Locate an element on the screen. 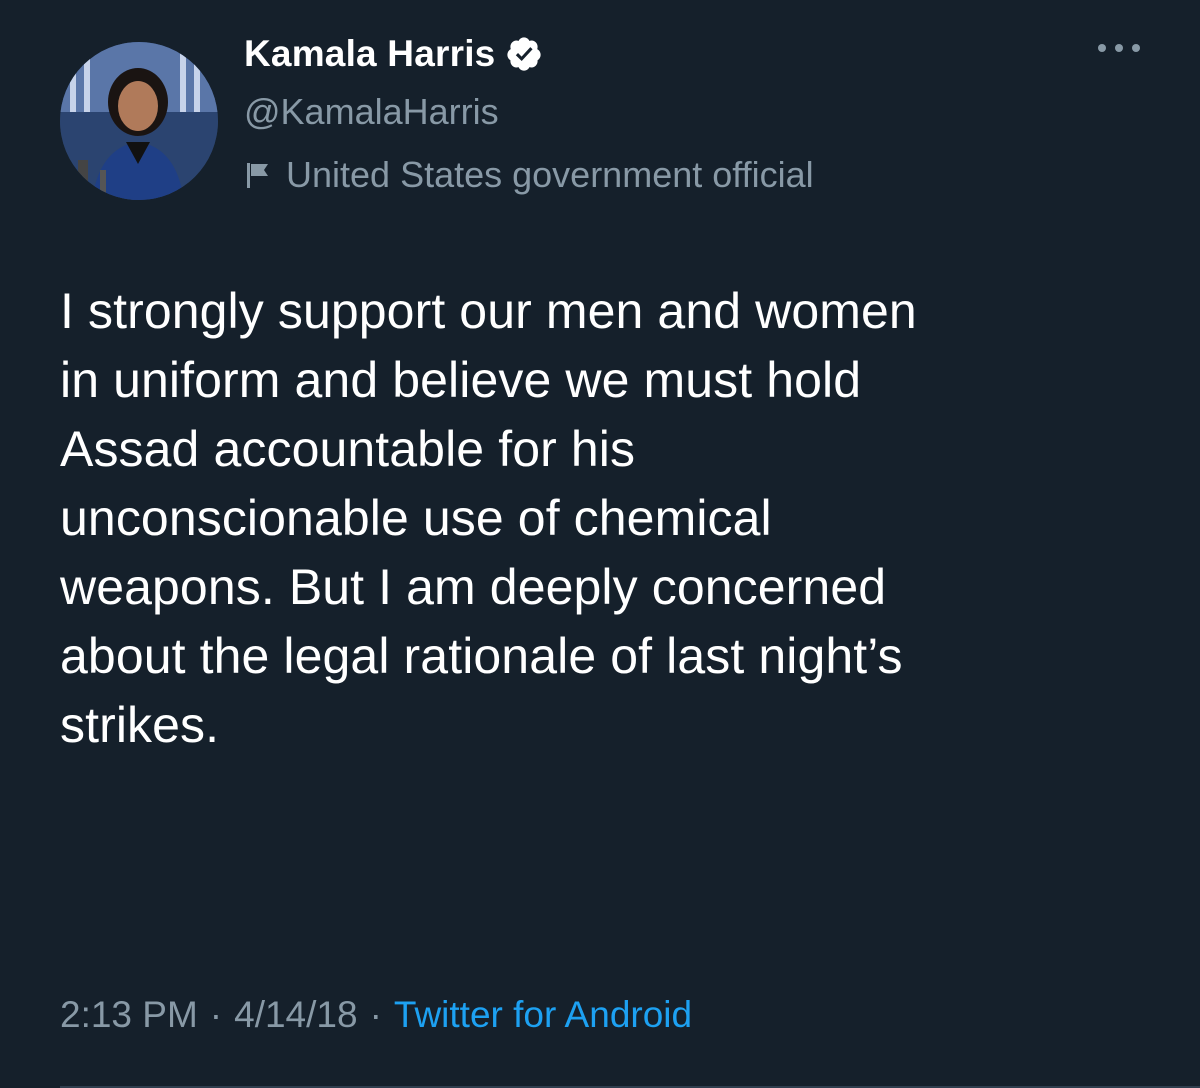 Image resolution: width=1200 pixels, height=1088 pixels. display-name: Kamala Harris is located at coordinates (369, 54).